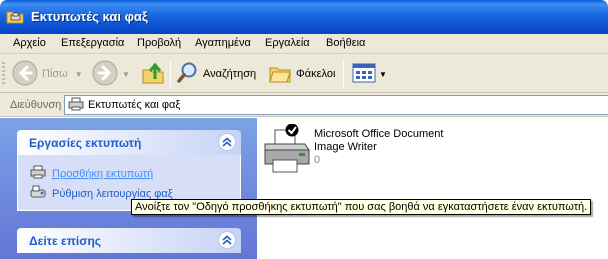 This screenshot has height=259, width=608. What do you see at coordinates (92, 43) in the screenshot?
I see `menu-edit: Επεξεργασία` at bounding box center [92, 43].